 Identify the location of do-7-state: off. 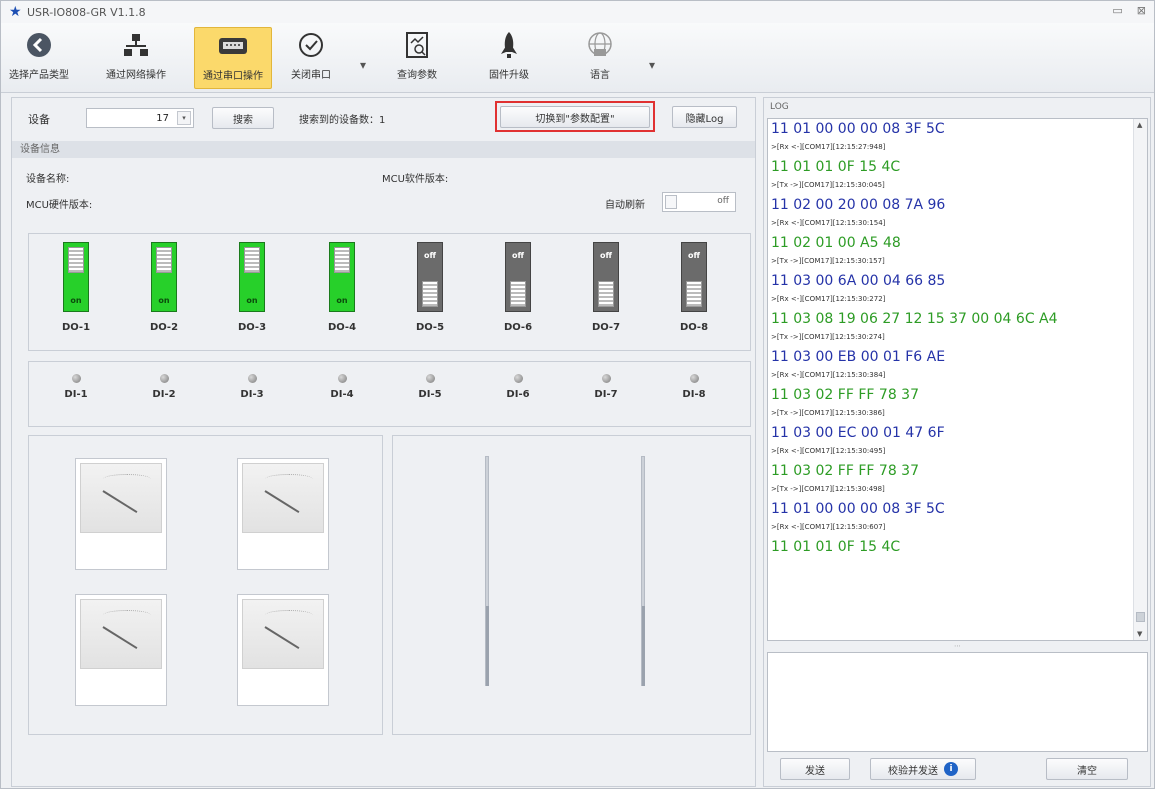
(606, 255).